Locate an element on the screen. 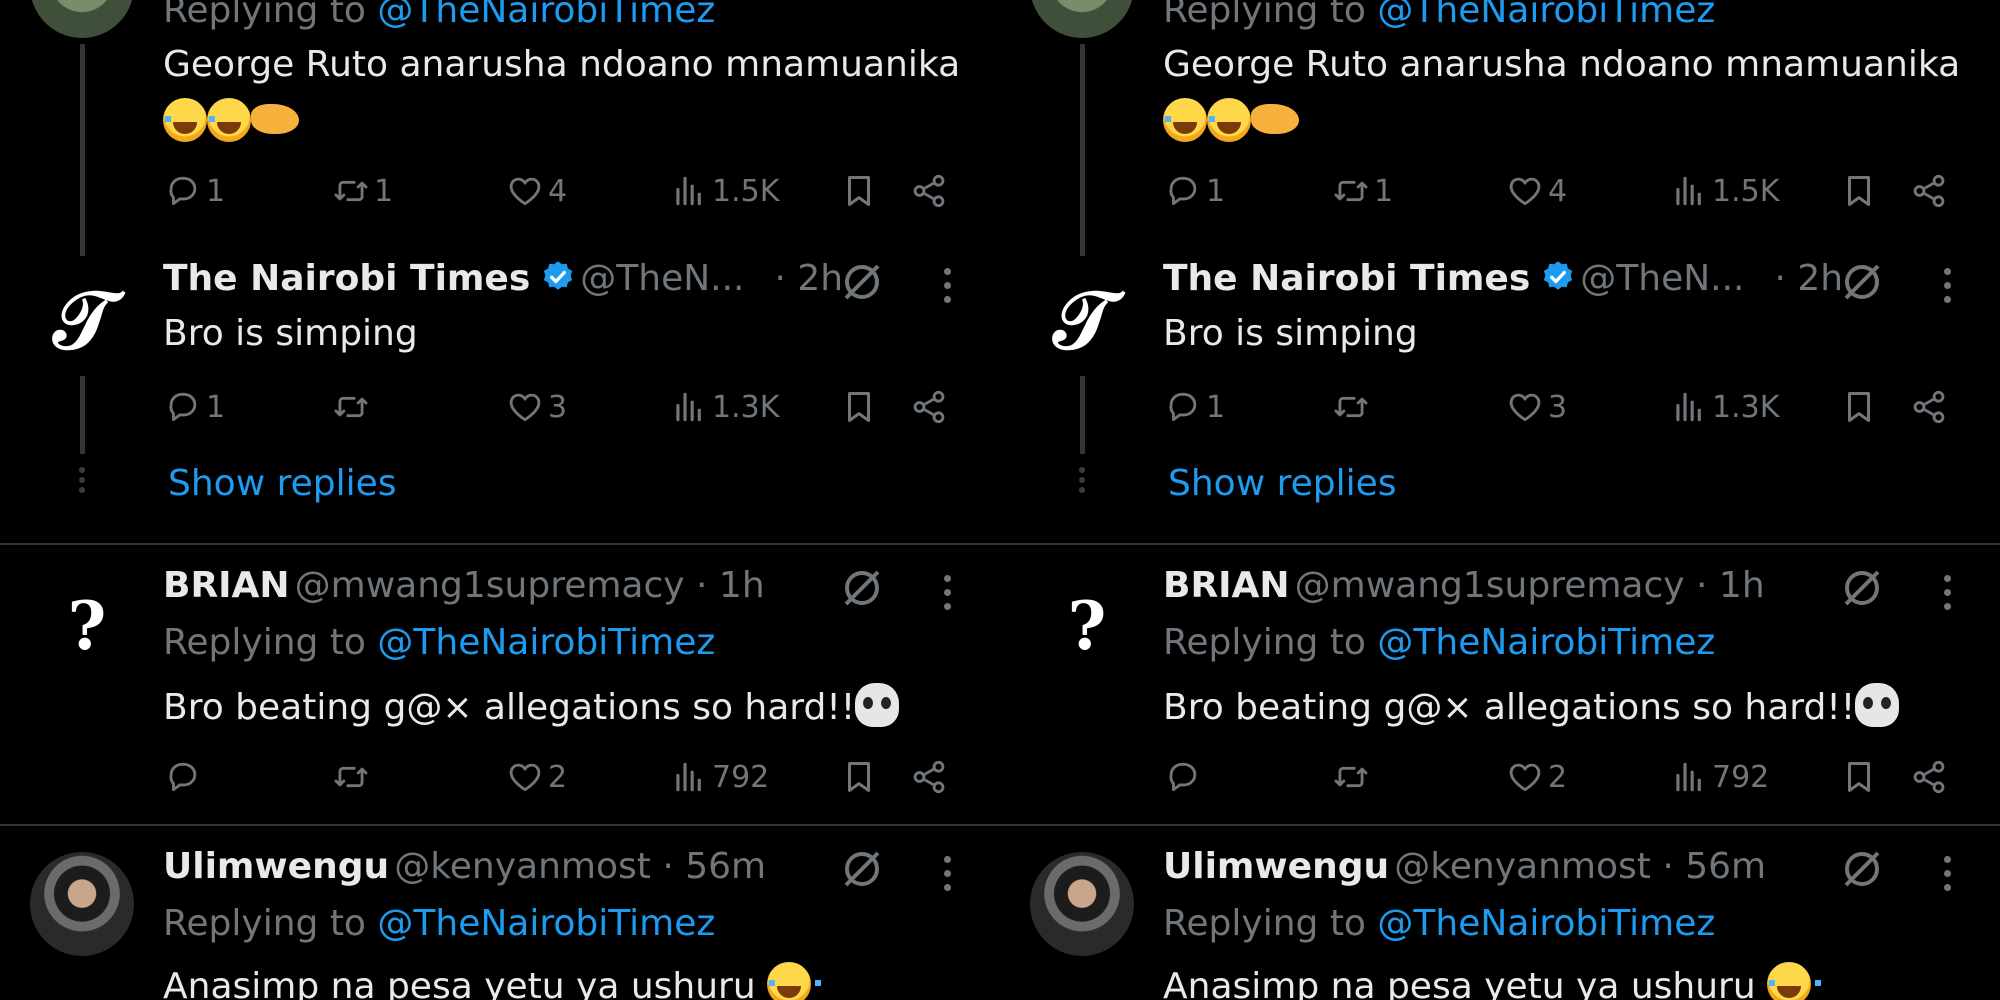 The width and height of the screenshot is (2000, 1000). tweet-text: George Ruto anarusha ndoano mnamuanika is located at coordinates (1562, 64).